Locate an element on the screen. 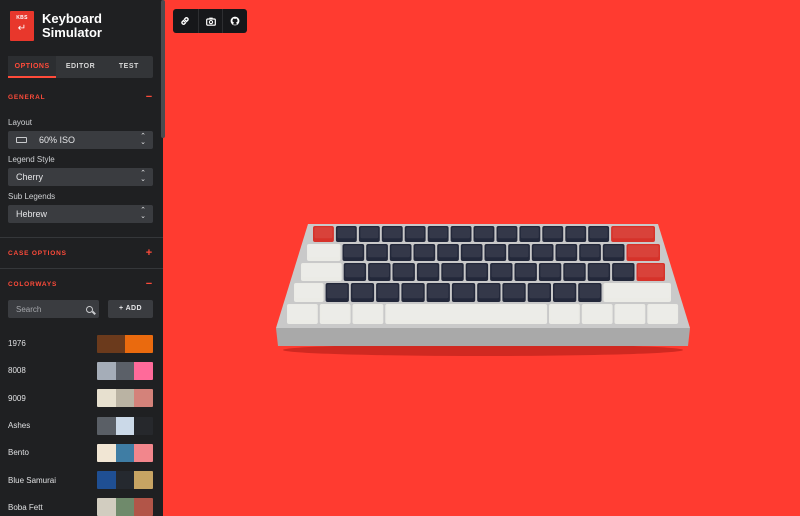 The width and height of the screenshot is (800, 516). keyboard-icon is located at coordinates (21, 140).